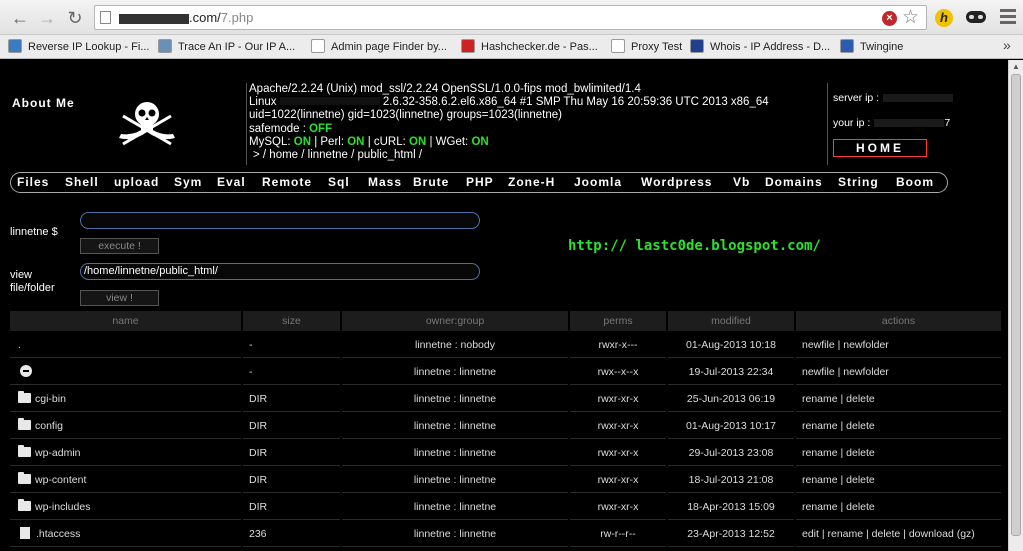 This screenshot has width=1023, height=551. I want to click on cell-name: wp-admin, so click(125, 453).